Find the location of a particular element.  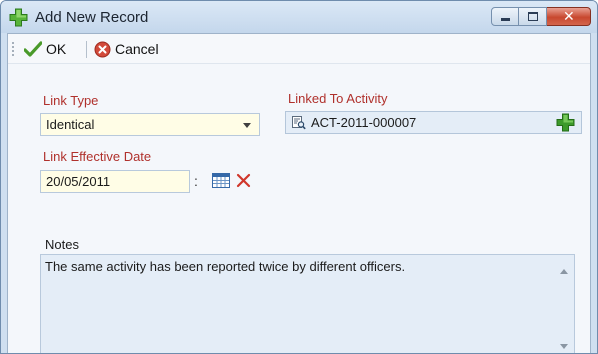

ok-button: OK is located at coordinates (45, 49).